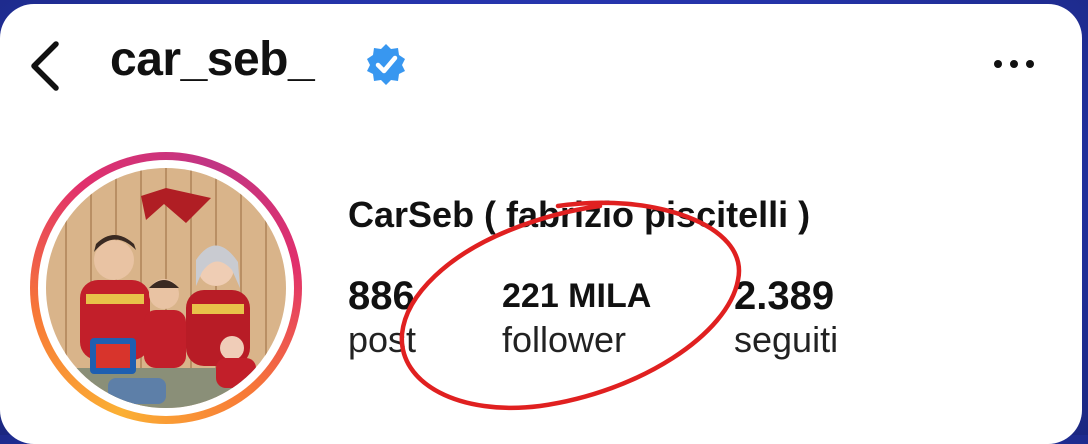 This screenshot has height=444, width=1088. Describe the element at coordinates (784, 296) in the screenshot. I see `stat-value: 2.389` at that location.